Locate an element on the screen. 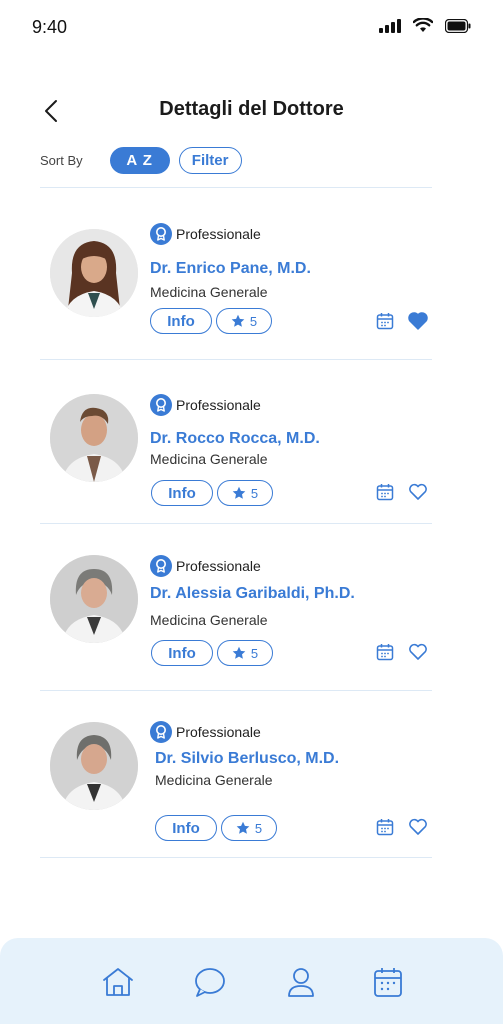 This screenshot has height=1024, width=503. doctor-name: Dr. Silvio Berlusco, M.D. is located at coordinates (247, 758).